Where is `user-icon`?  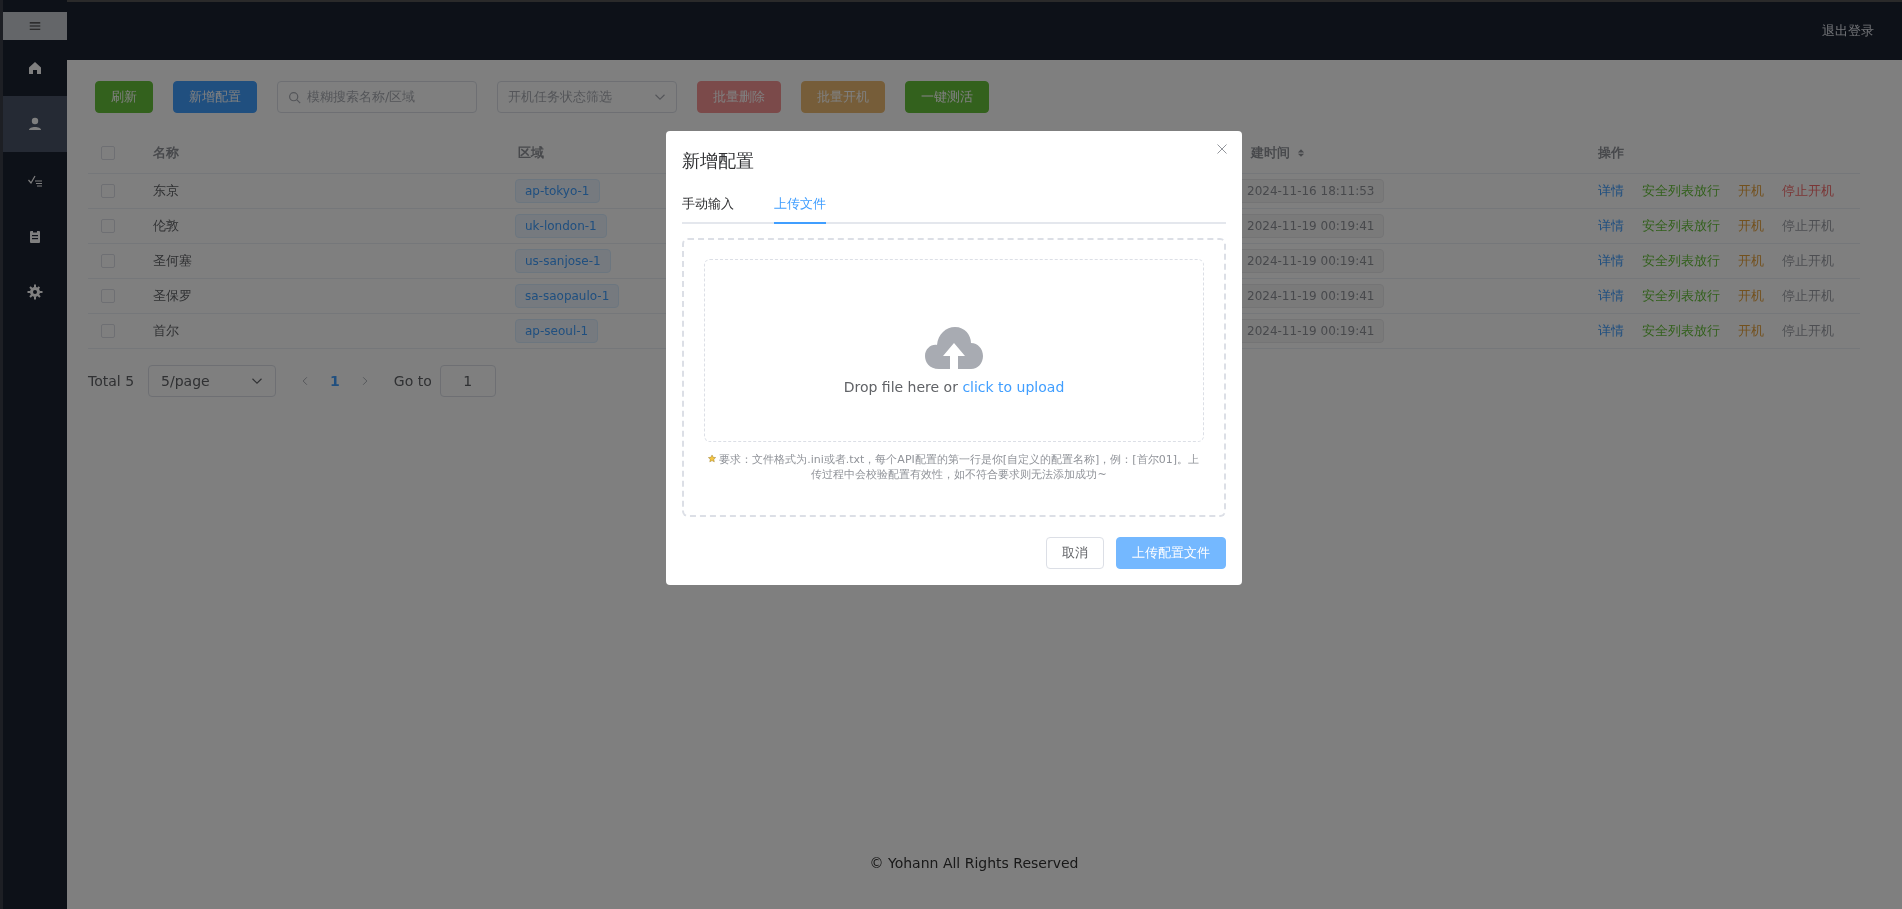 user-icon is located at coordinates (35, 124).